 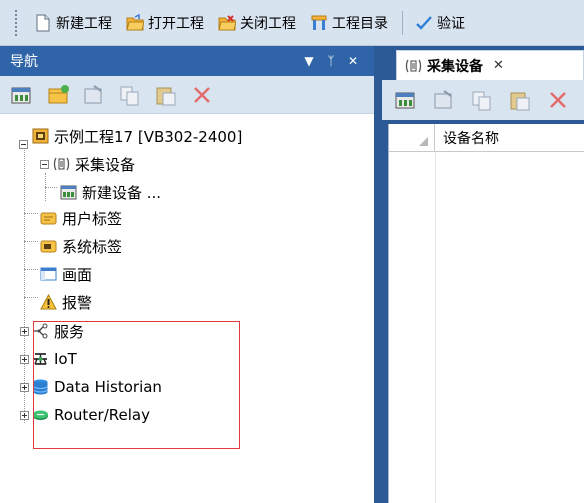 I want to click on nav-title: 导航, so click(x=24, y=62).